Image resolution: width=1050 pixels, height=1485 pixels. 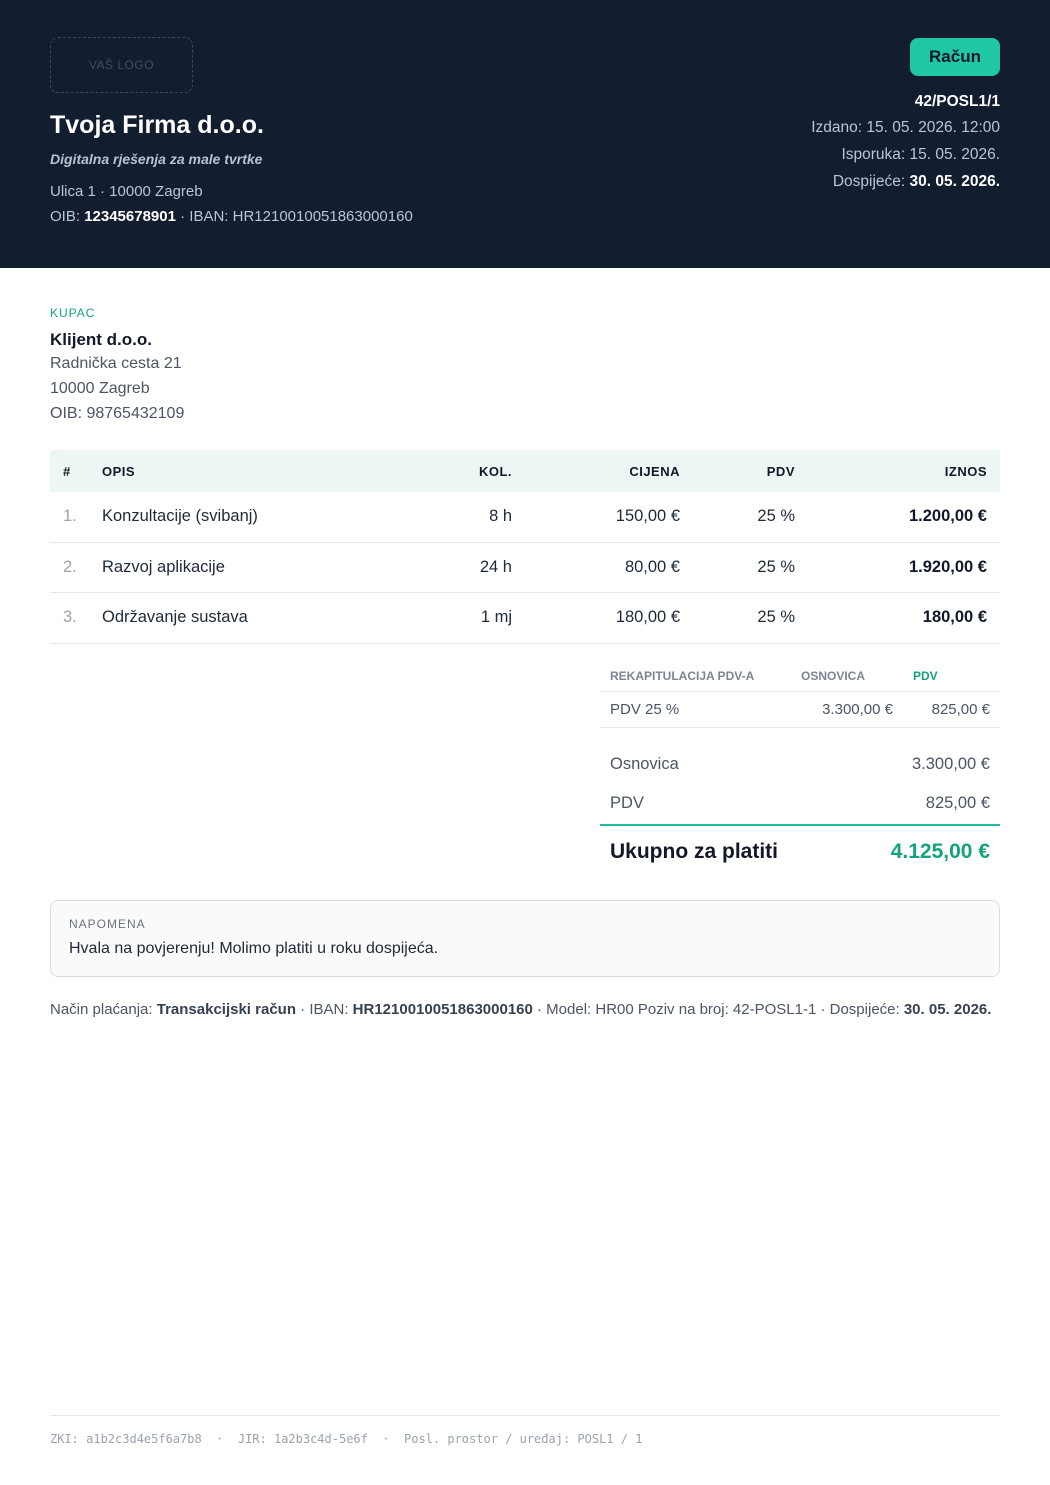 I want to click on row-description: Konzultacije (svibanj), so click(x=180, y=516).